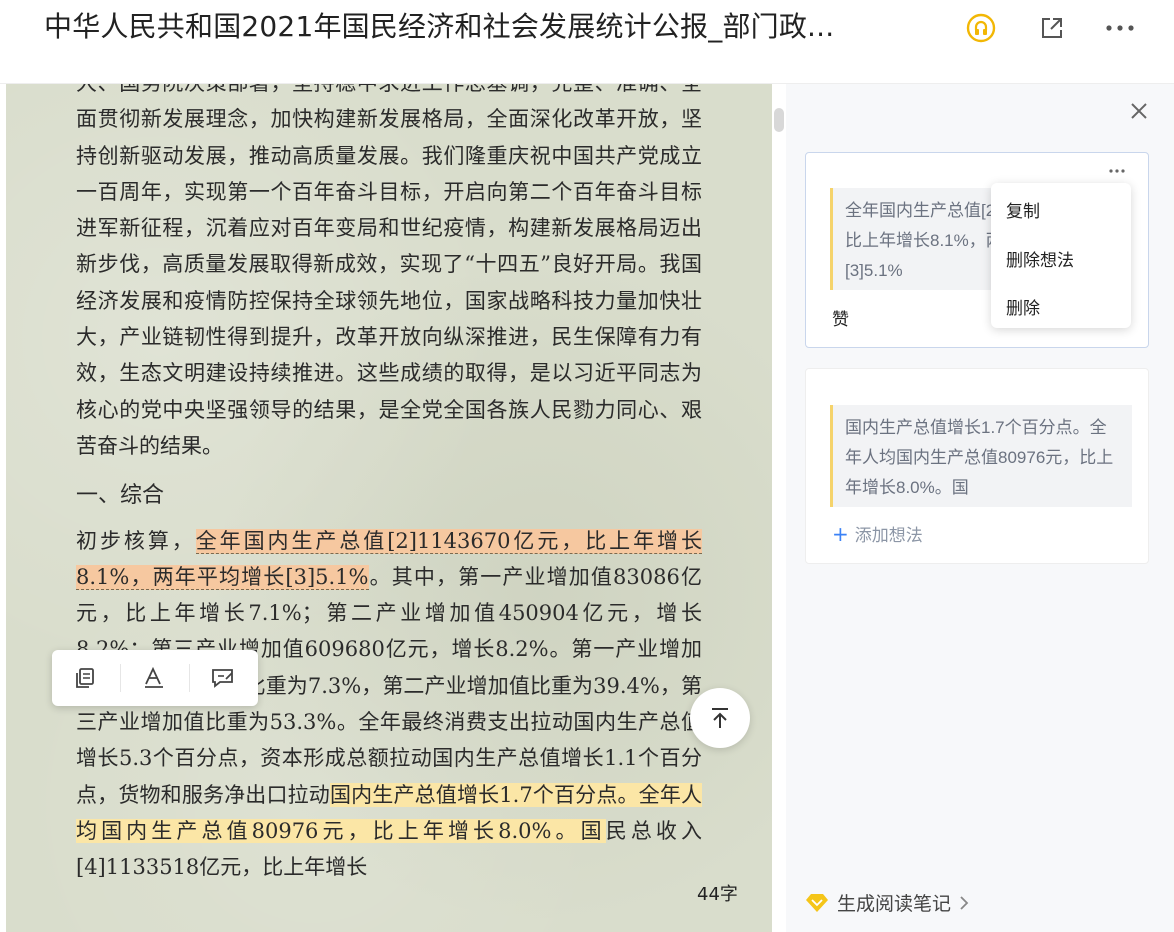 Image resolution: width=1174 pixels, height=932 pixels. I want to click on plus-icon: +, so click(840, 534).